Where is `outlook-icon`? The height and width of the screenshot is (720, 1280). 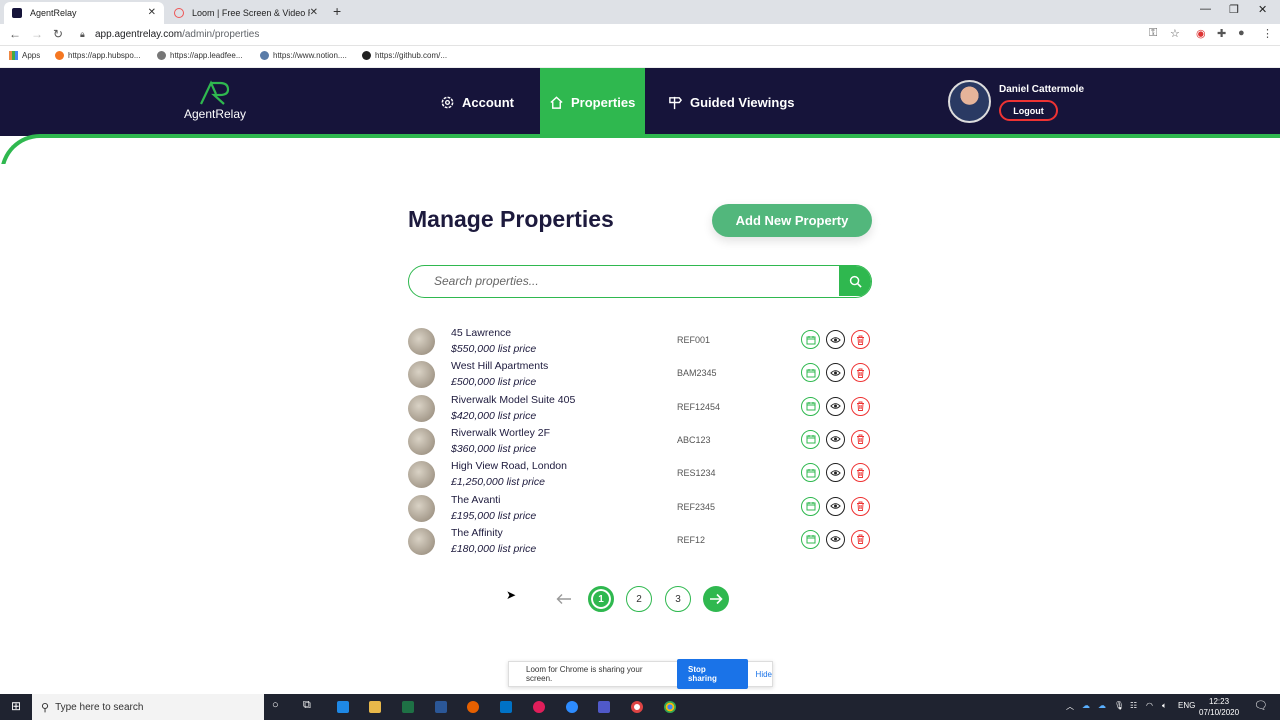
outlook-icon is located at coordinates (506, 707).